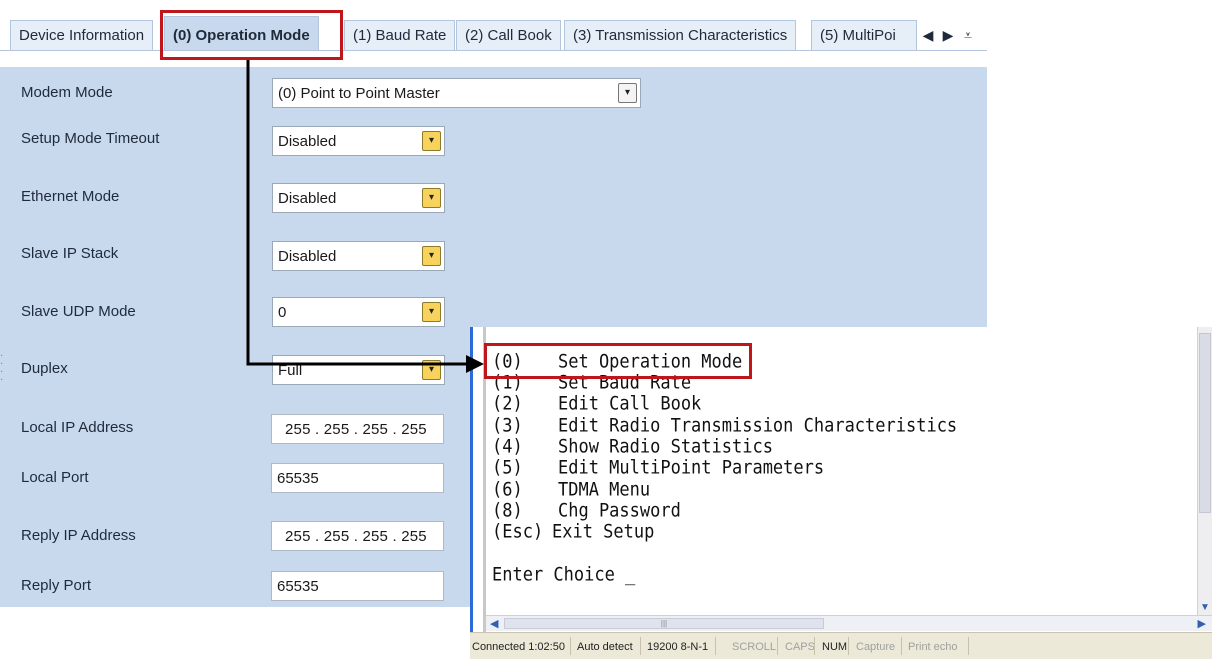 Image resolution: width=1212 pixels, height=659 pixels. Describe the element at coordinates (928, 35) in the screenshot. I see `tab-scroll-left-icon: ◀` at that location.